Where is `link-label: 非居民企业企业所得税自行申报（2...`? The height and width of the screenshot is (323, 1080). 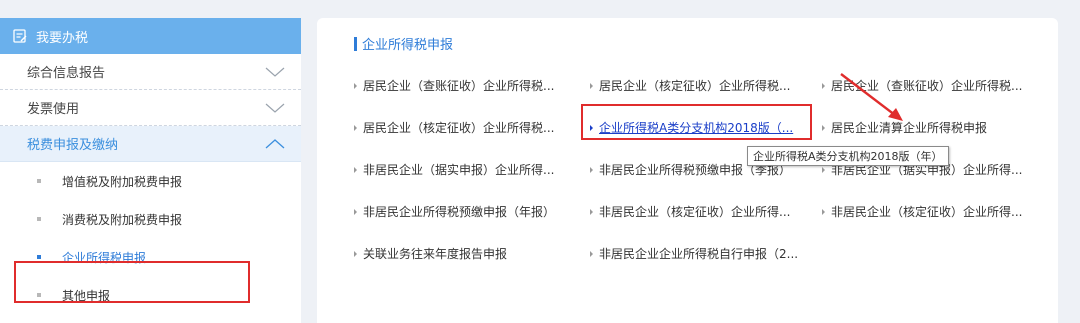 link-label: 非居民企业企业所得税自行申报（2... is located at coordinates (699, 254).